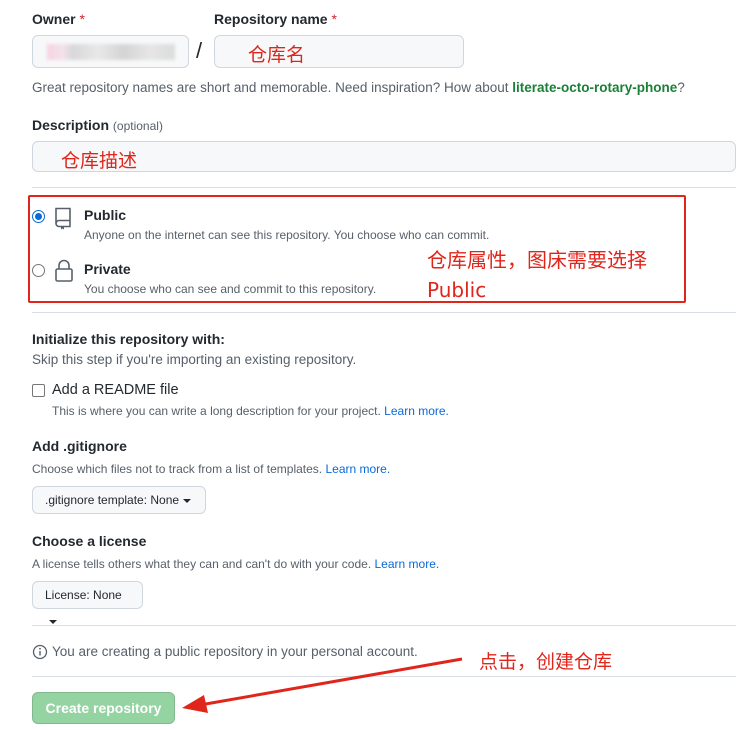 This screenshot has height=730, width=756. I want to click on owner-select, so click(110, 51).